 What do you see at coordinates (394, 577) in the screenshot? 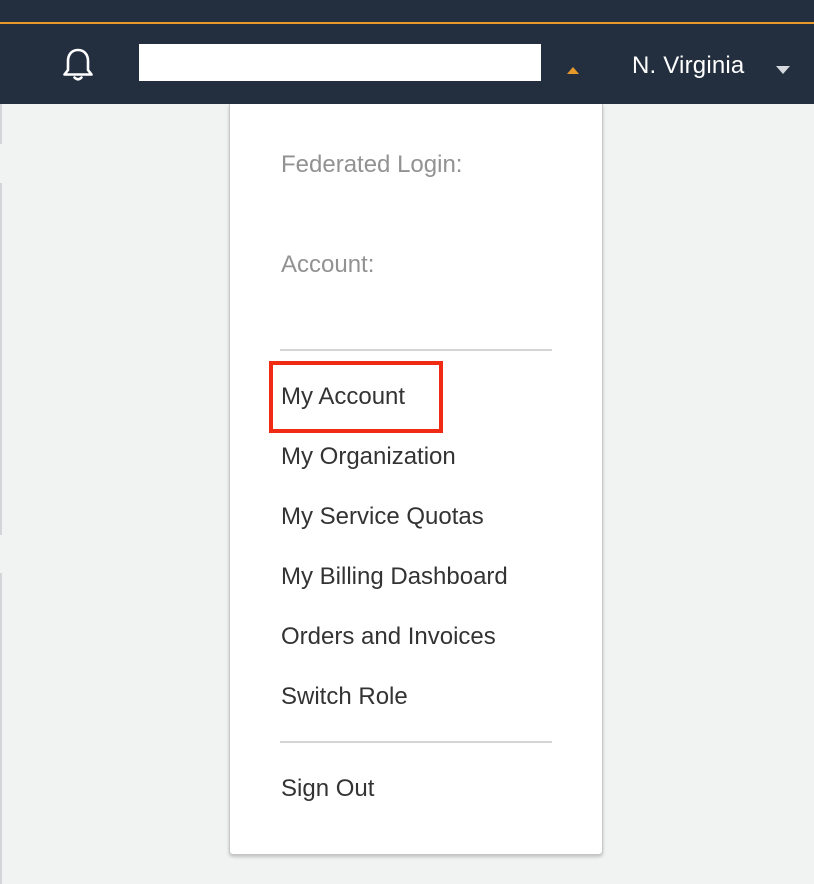
I see `menu-item-my-billing-dashboard: My Billing Dashboard` at bounding box center [394, 577].